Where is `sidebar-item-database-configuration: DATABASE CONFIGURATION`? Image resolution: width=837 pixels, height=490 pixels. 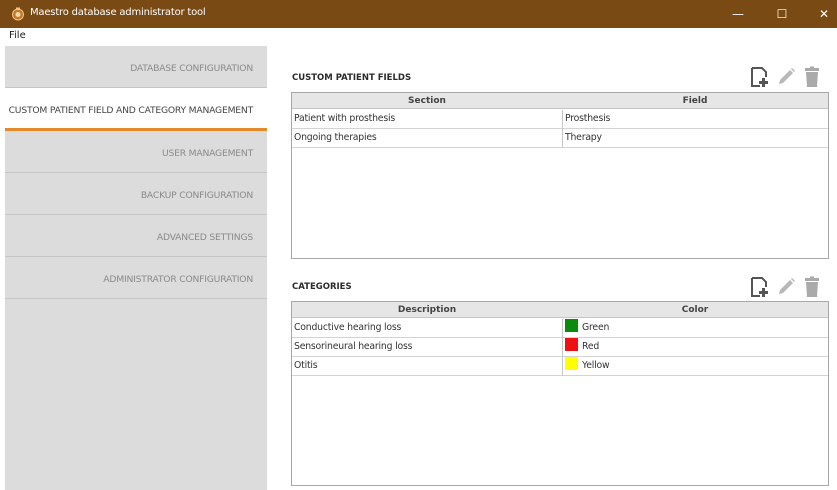
sidebar-item-database-configuration: DATABASE CONFIGURATION is located at coordinates (136, 67).